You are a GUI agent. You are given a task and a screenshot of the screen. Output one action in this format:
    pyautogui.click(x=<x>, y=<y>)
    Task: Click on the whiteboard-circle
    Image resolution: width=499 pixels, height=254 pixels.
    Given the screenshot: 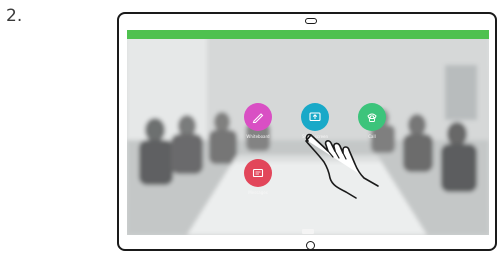 What is the action you would take?
    pyautogui.click(x=258, y=117)
    